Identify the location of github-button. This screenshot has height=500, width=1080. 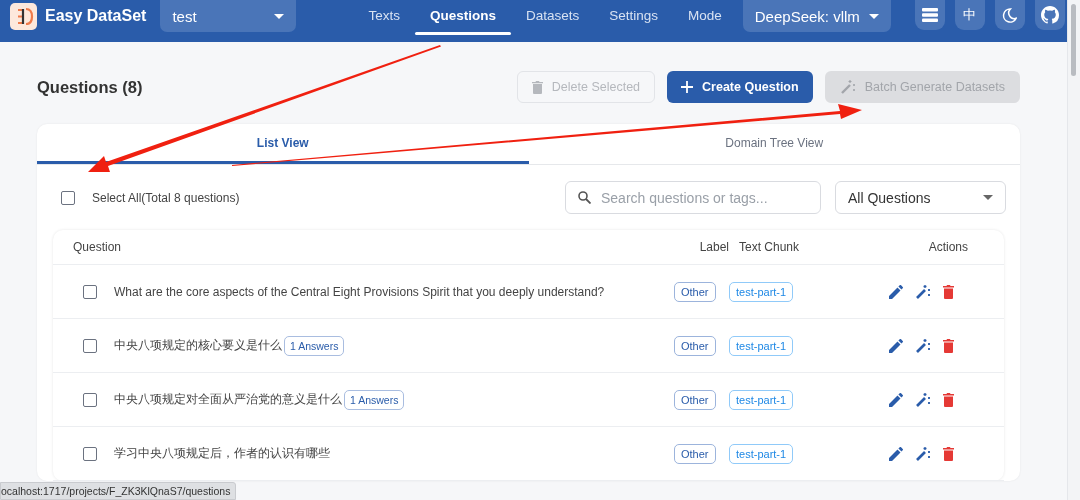
(1049, 15).